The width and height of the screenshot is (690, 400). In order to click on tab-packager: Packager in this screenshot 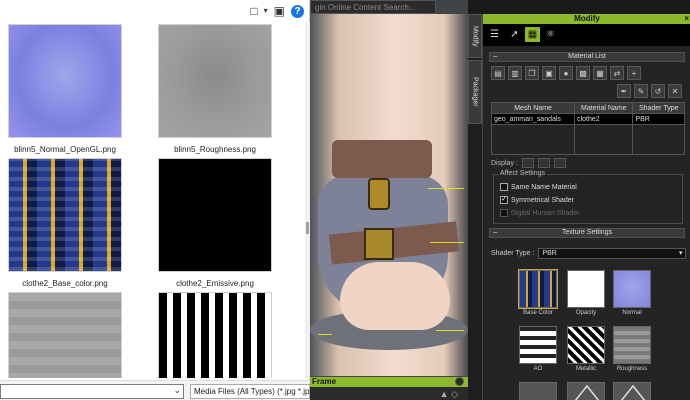, I will do `click(475, 92)`.